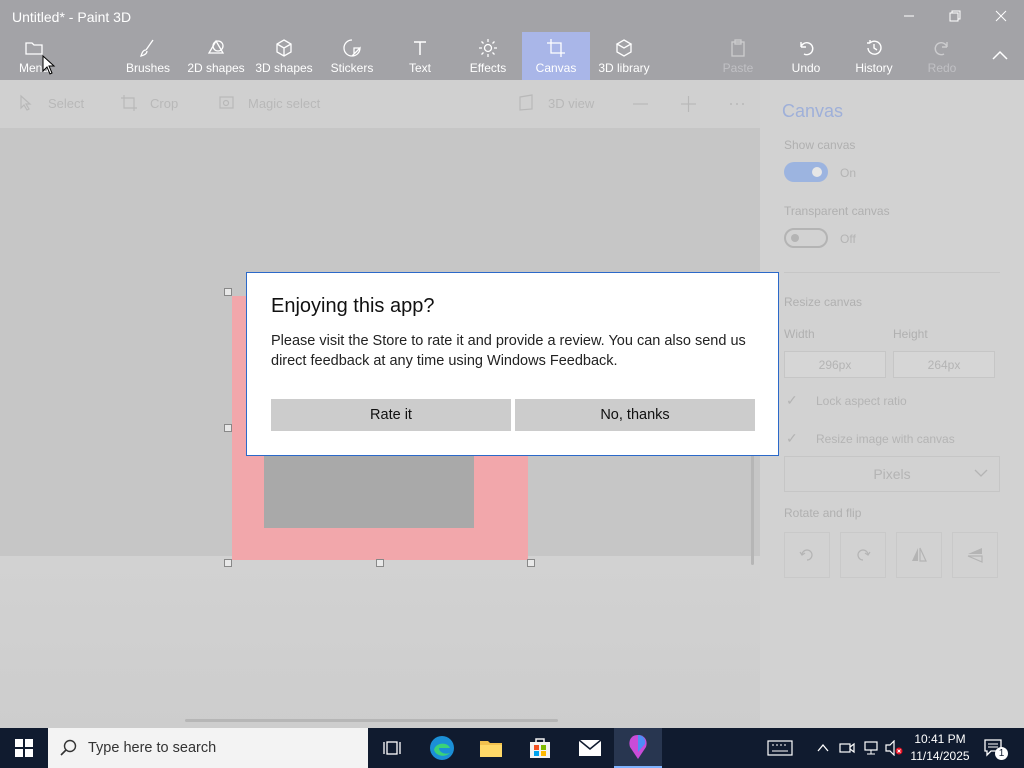 The image size is (1024, 768). I want to click on paint-3d-taskbar-button, so click(638, 748).